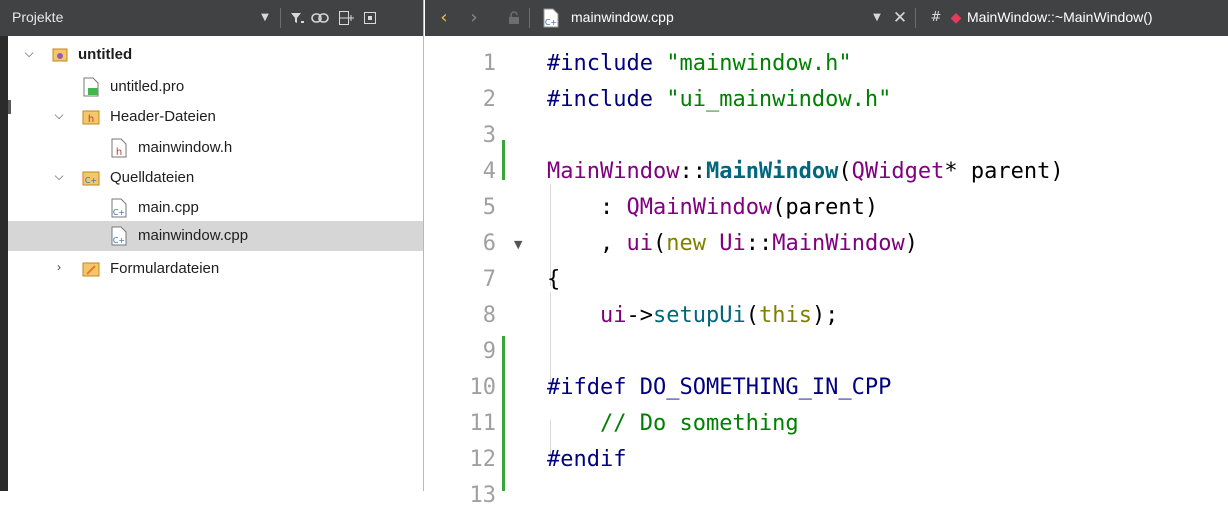 This screenshot has height=508, width=1228. What do you see at coordinates (1060, 17) in the screenshot?
I see `symbol-selector: MainWindow::~MainWindow()` at bounding box center [1060, 17].